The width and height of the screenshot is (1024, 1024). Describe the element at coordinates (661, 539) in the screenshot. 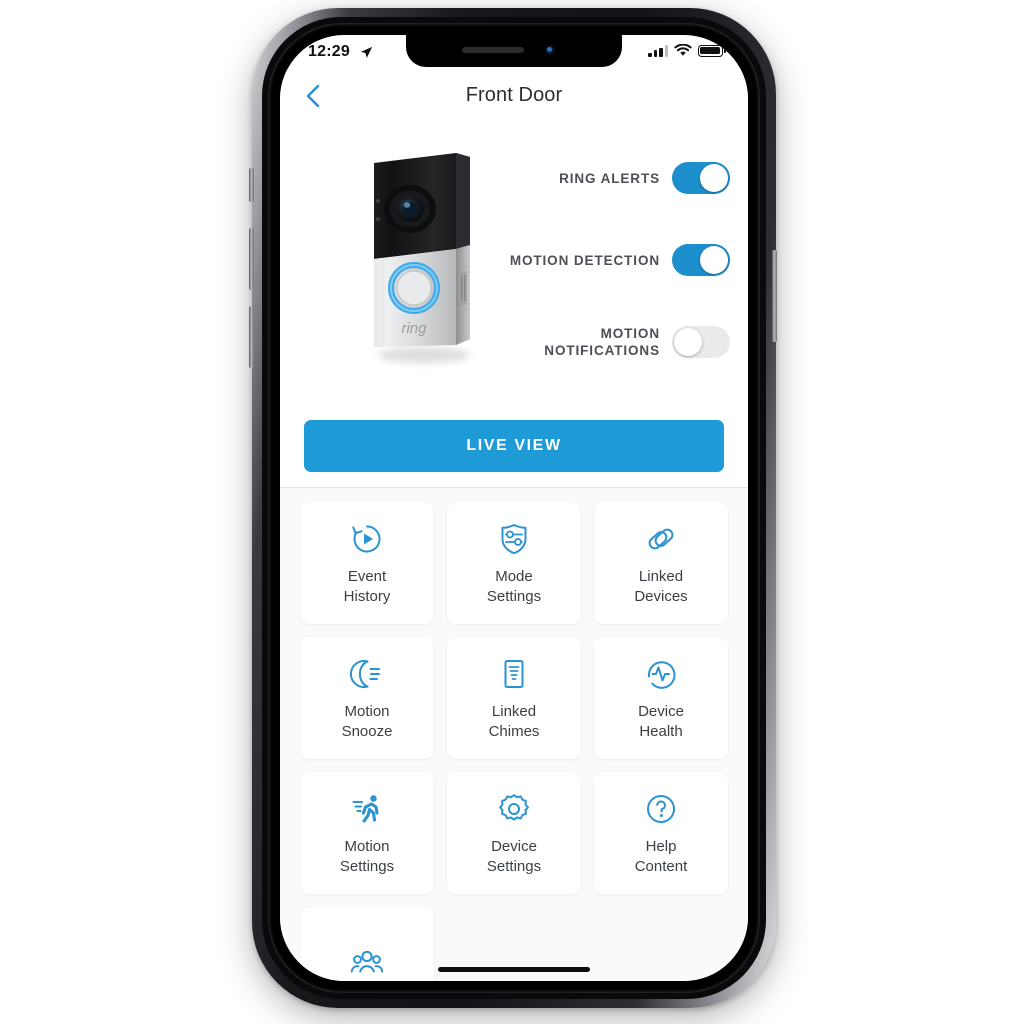

I see `linked-devices-chain-icon` at that location.